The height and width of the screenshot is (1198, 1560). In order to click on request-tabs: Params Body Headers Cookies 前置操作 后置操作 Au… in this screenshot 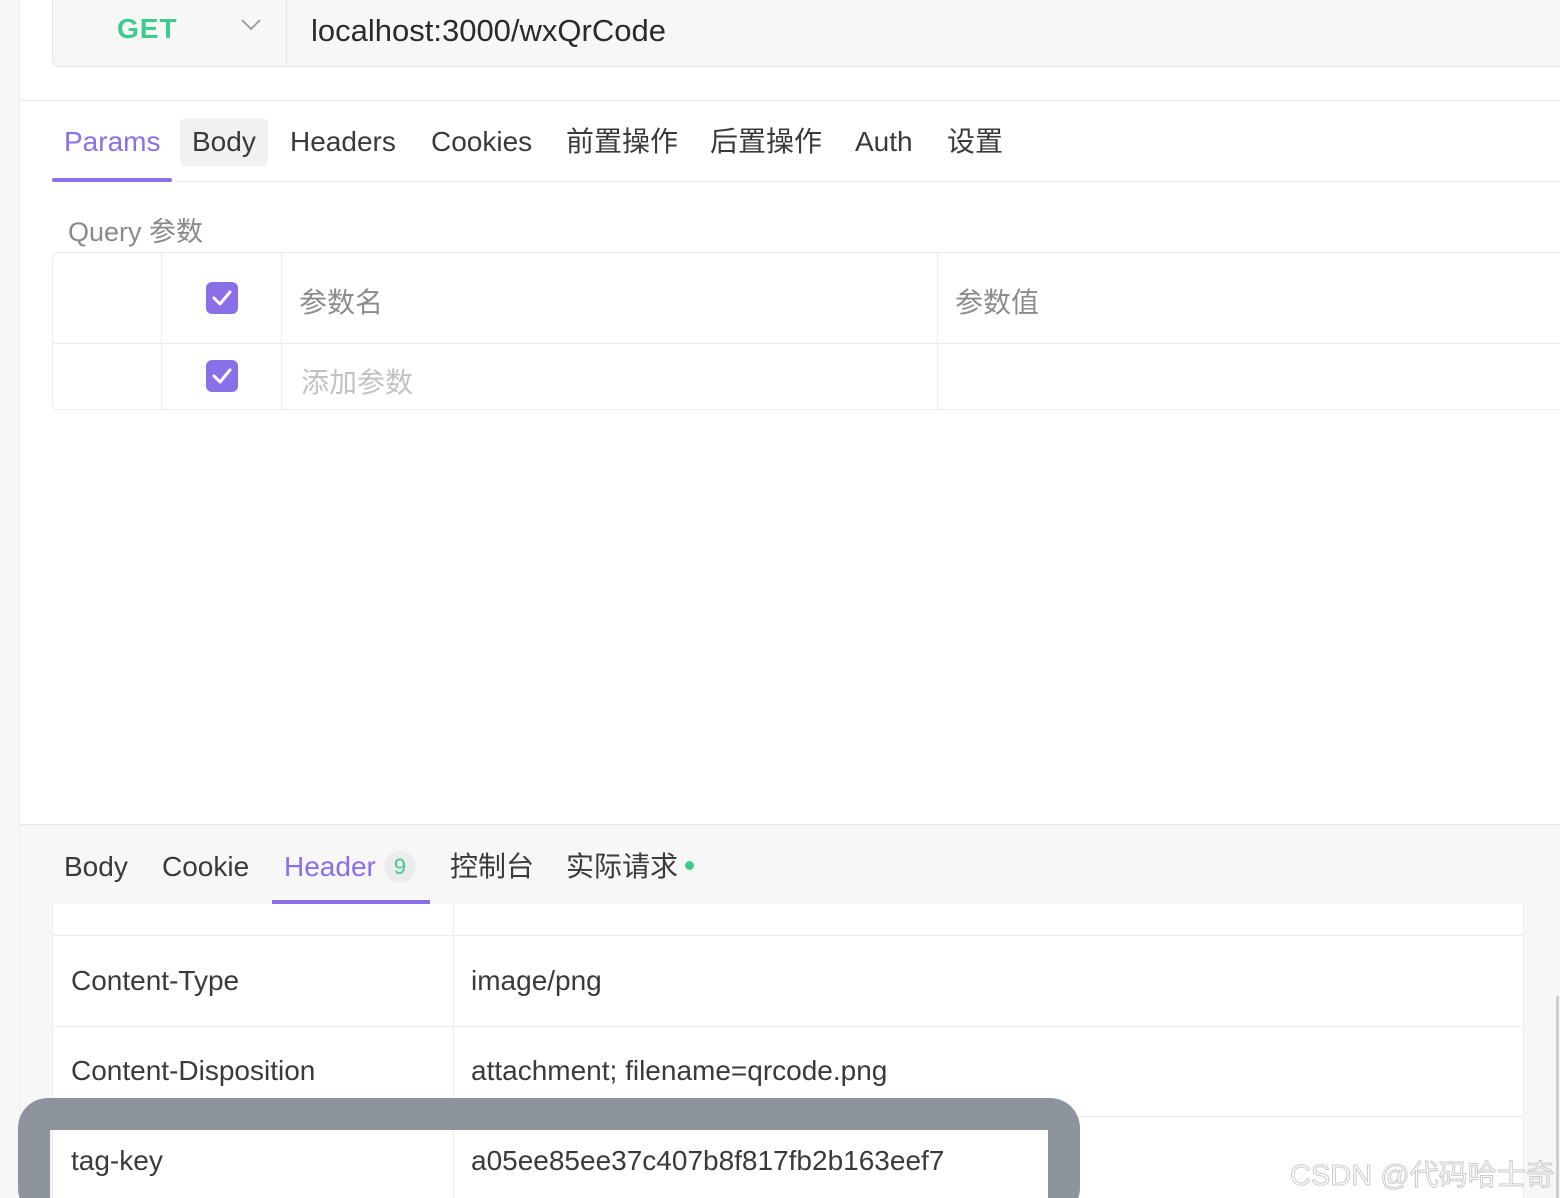, I will do `click(806, 146)`.